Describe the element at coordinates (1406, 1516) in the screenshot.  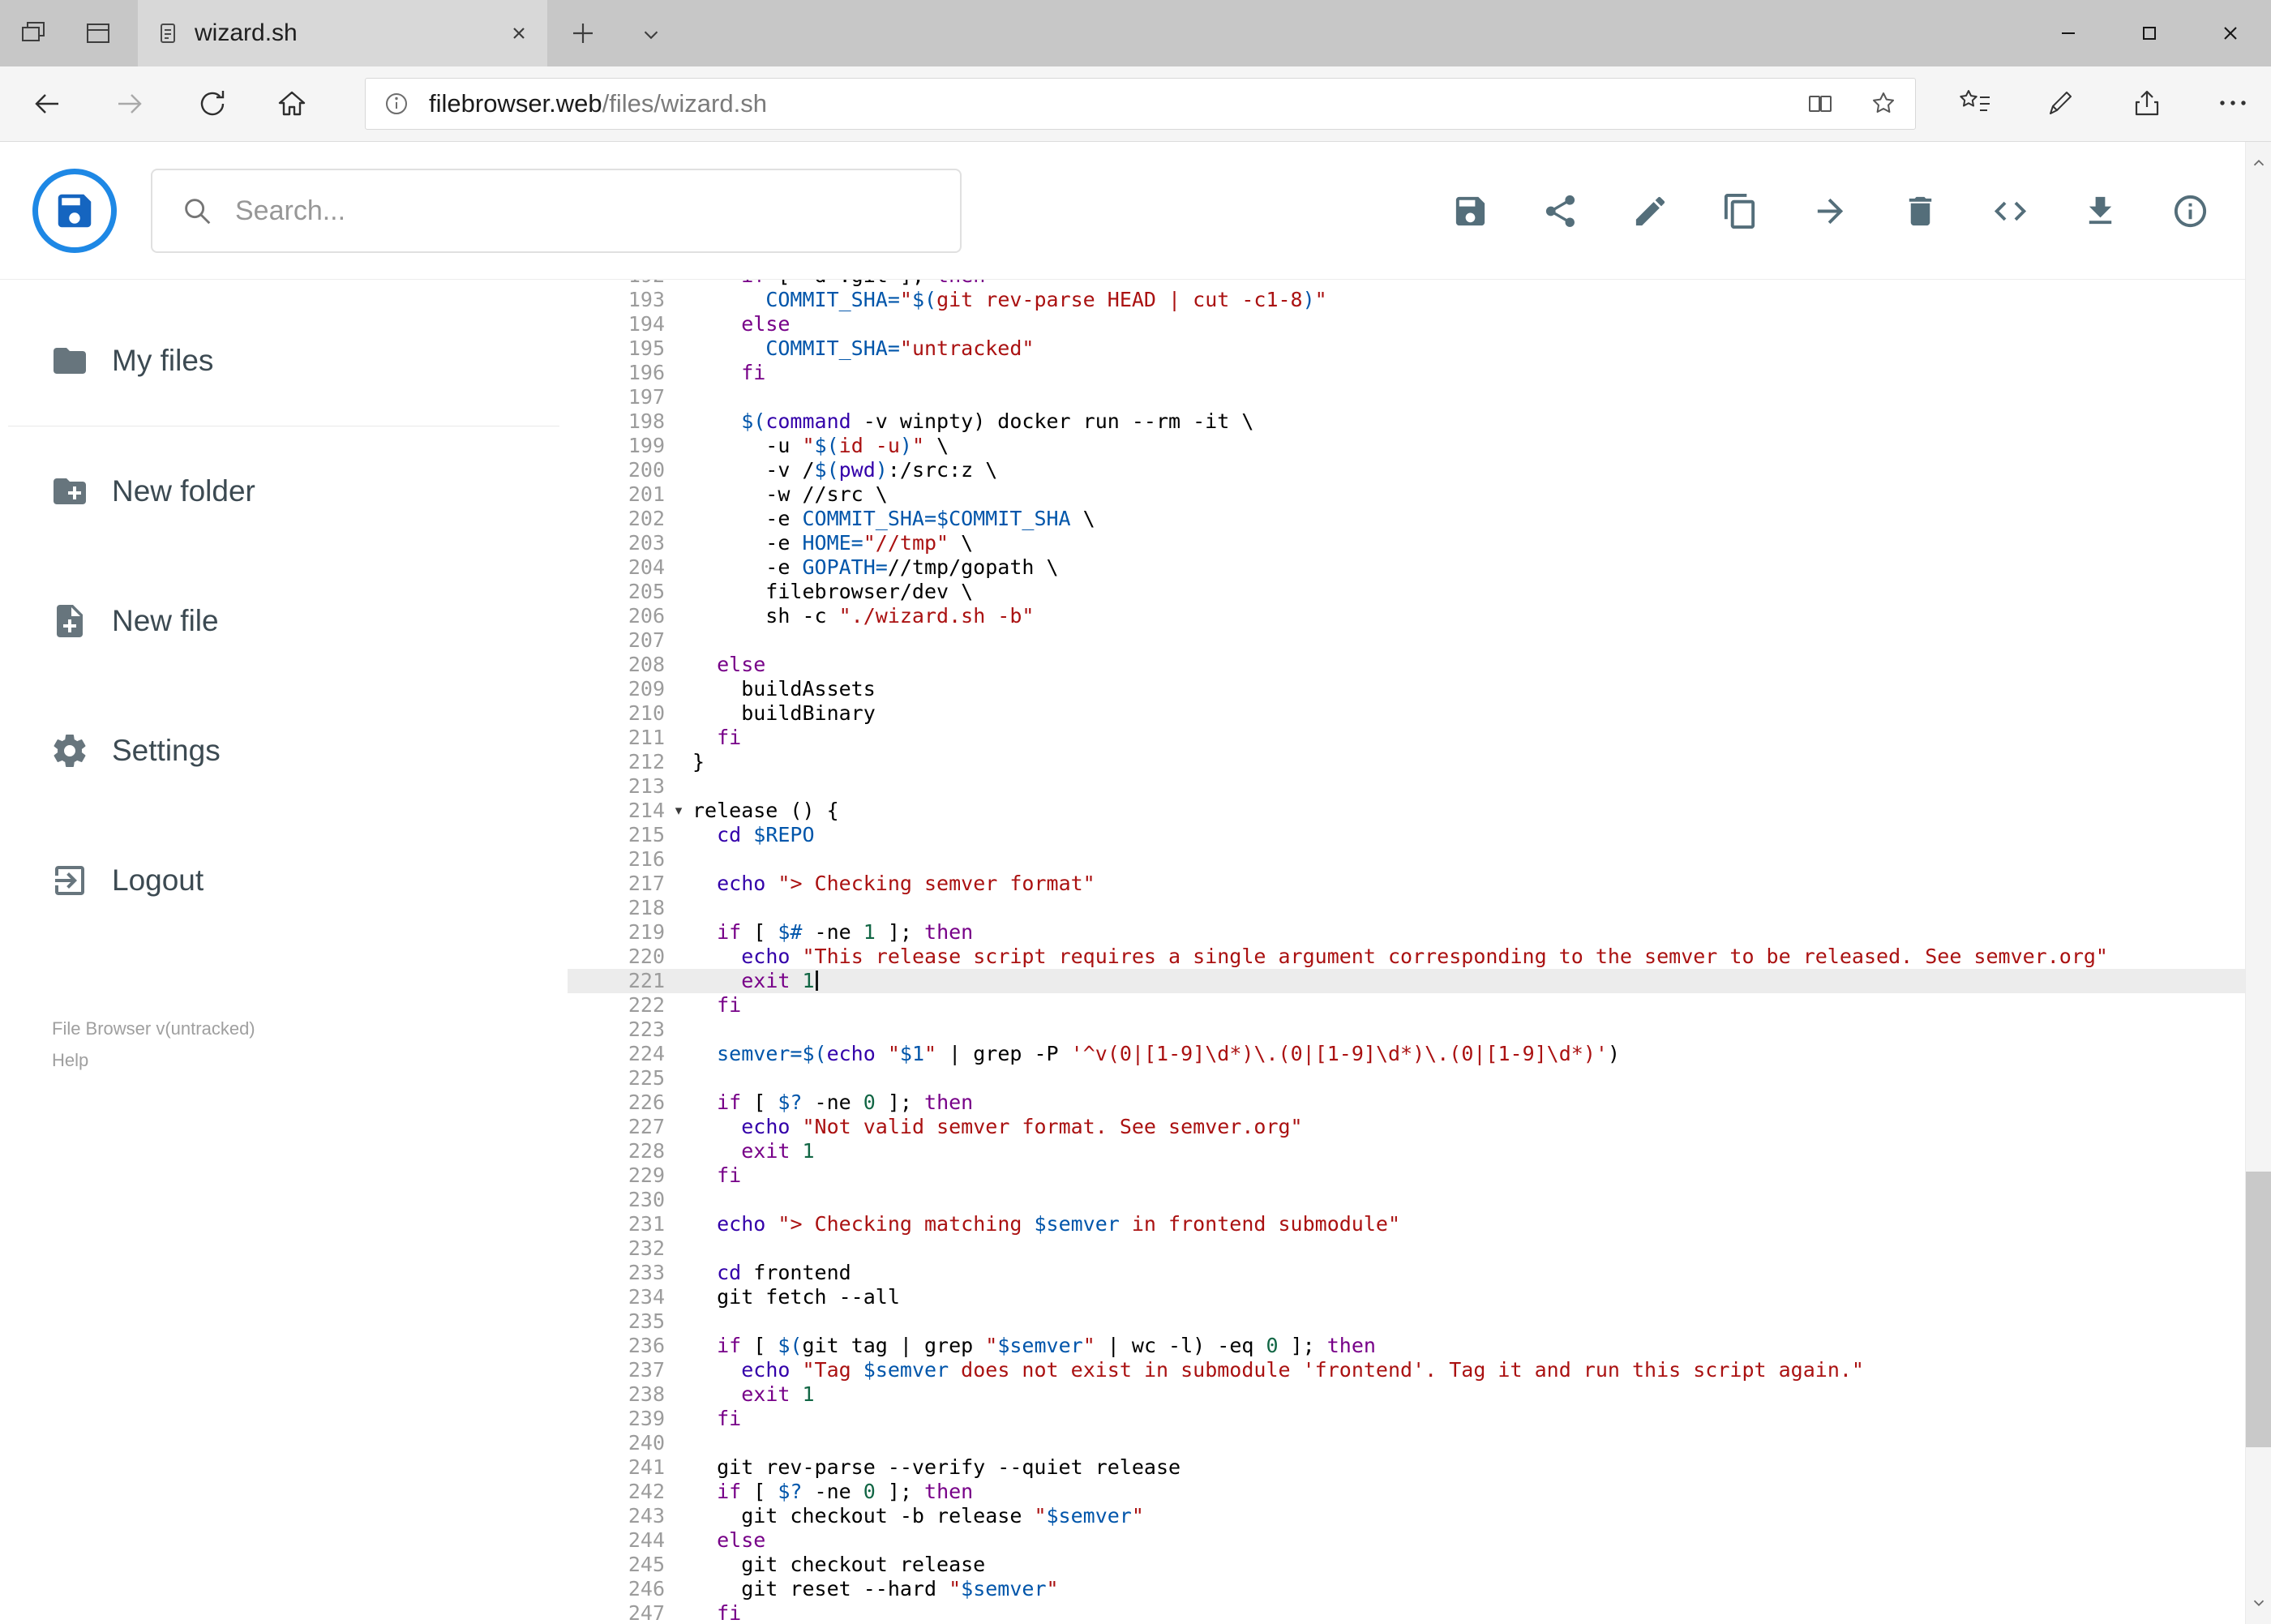
I see `code-line: 243 git checkout -b release "$semver"` at that location.